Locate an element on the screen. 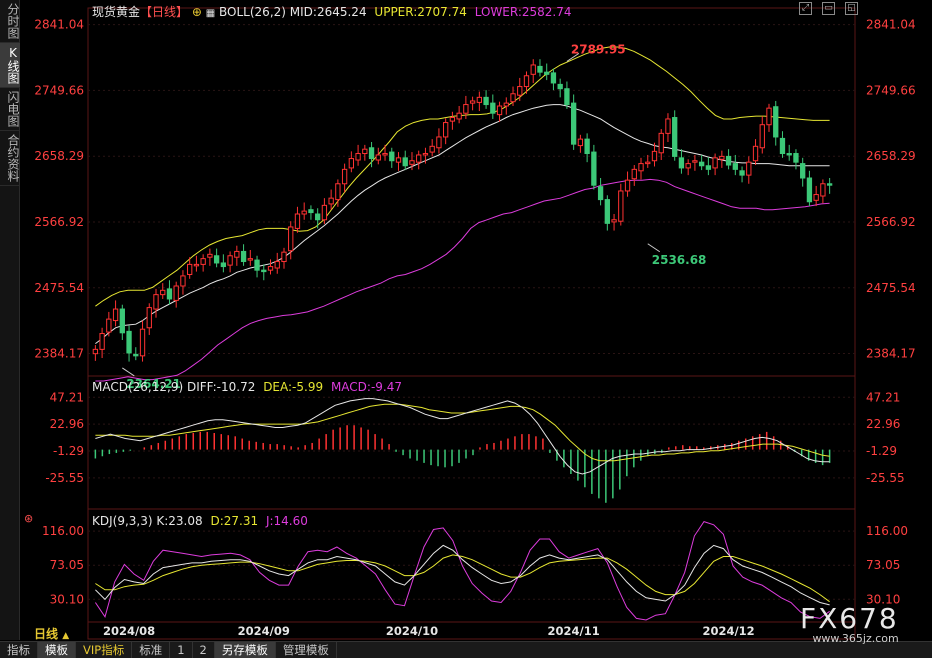  symbol-name: 现货黄金 is located at coordinates (116, 12).